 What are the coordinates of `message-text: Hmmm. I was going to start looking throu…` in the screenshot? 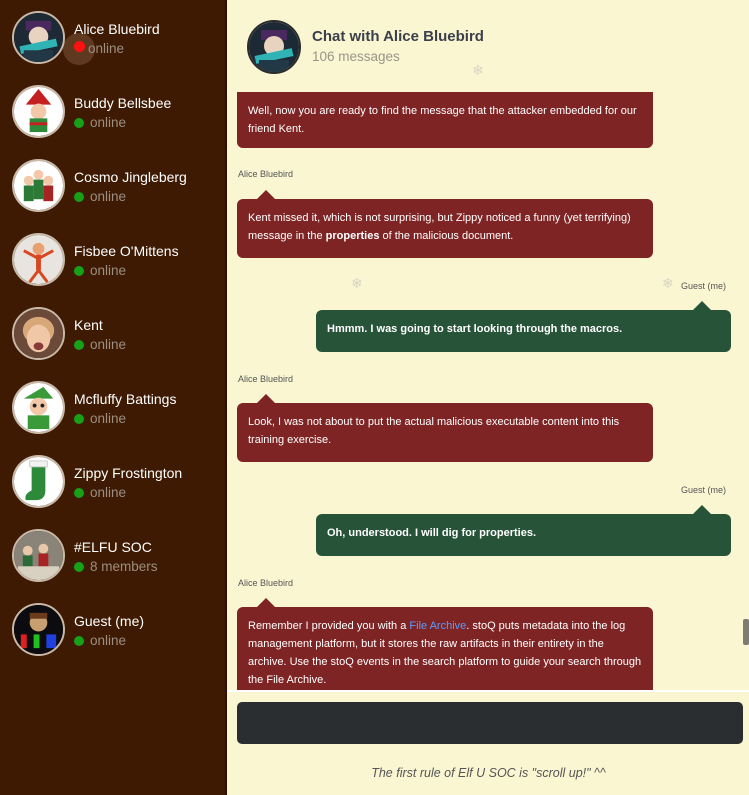 It's located at (475, 329).